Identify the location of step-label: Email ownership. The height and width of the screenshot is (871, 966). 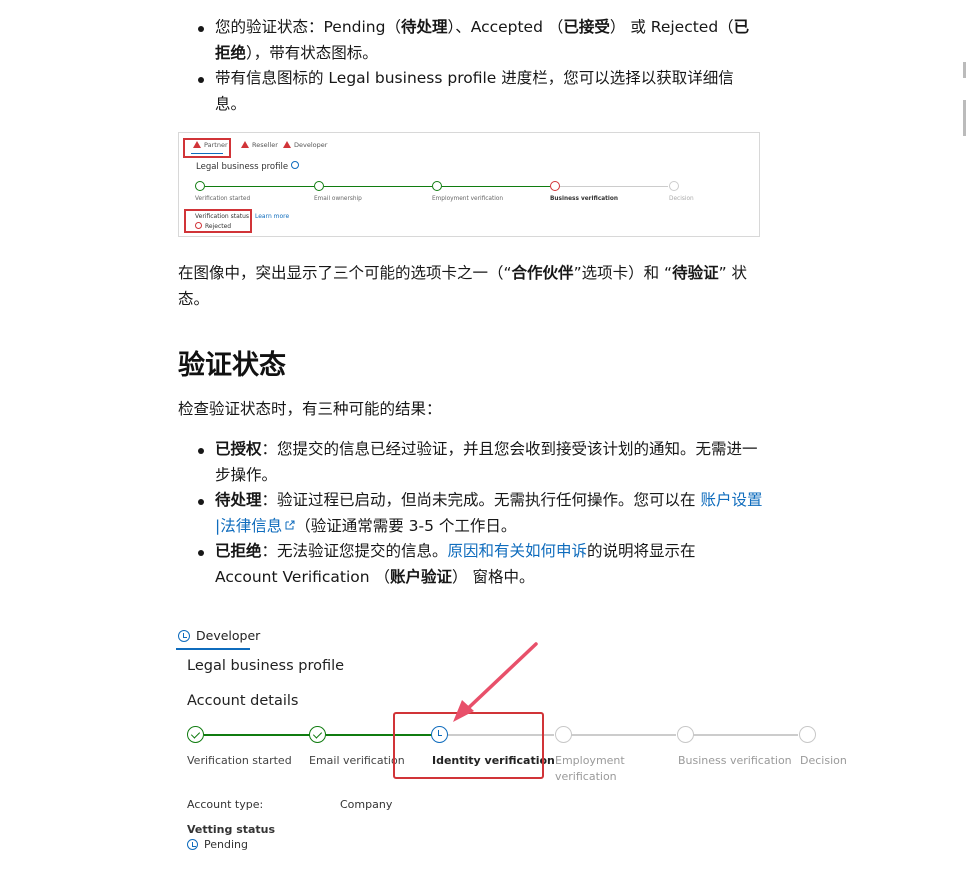
(338, 199).